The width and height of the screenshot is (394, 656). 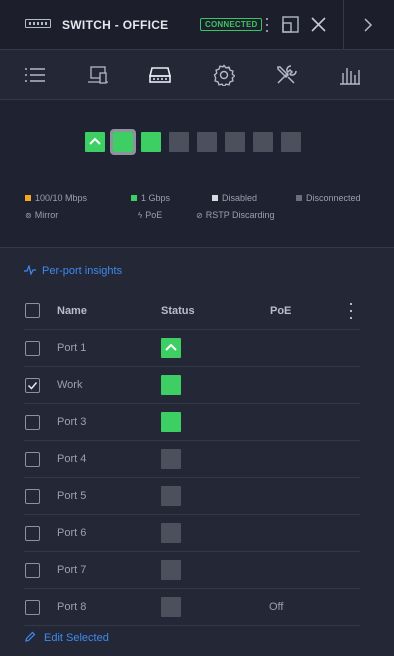 I want to click on bolt-icon: ϟ, so click(x=140, y=215).